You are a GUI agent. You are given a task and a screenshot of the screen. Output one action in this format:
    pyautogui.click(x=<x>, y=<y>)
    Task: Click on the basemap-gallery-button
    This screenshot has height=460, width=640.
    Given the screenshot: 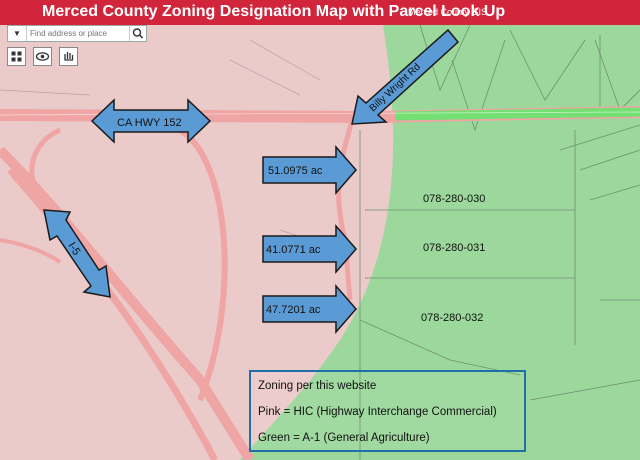 What is the action you would take?
    pyautogui.click(x=16, y=56)
    